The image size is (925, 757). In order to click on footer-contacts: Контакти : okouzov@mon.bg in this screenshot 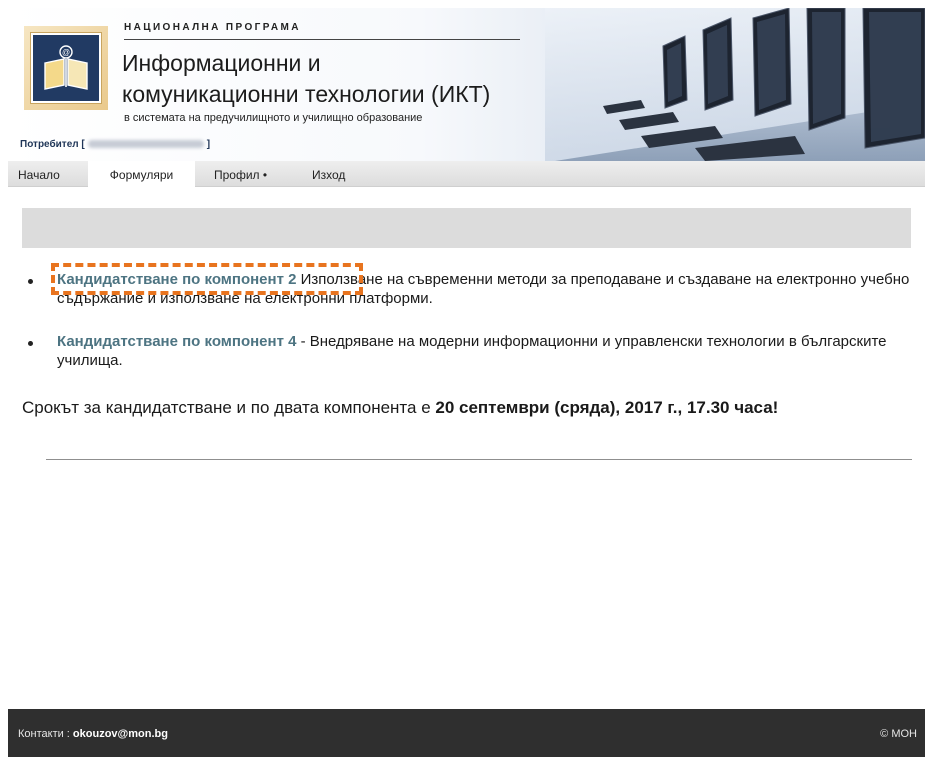, I will do `click(93, 734)`.